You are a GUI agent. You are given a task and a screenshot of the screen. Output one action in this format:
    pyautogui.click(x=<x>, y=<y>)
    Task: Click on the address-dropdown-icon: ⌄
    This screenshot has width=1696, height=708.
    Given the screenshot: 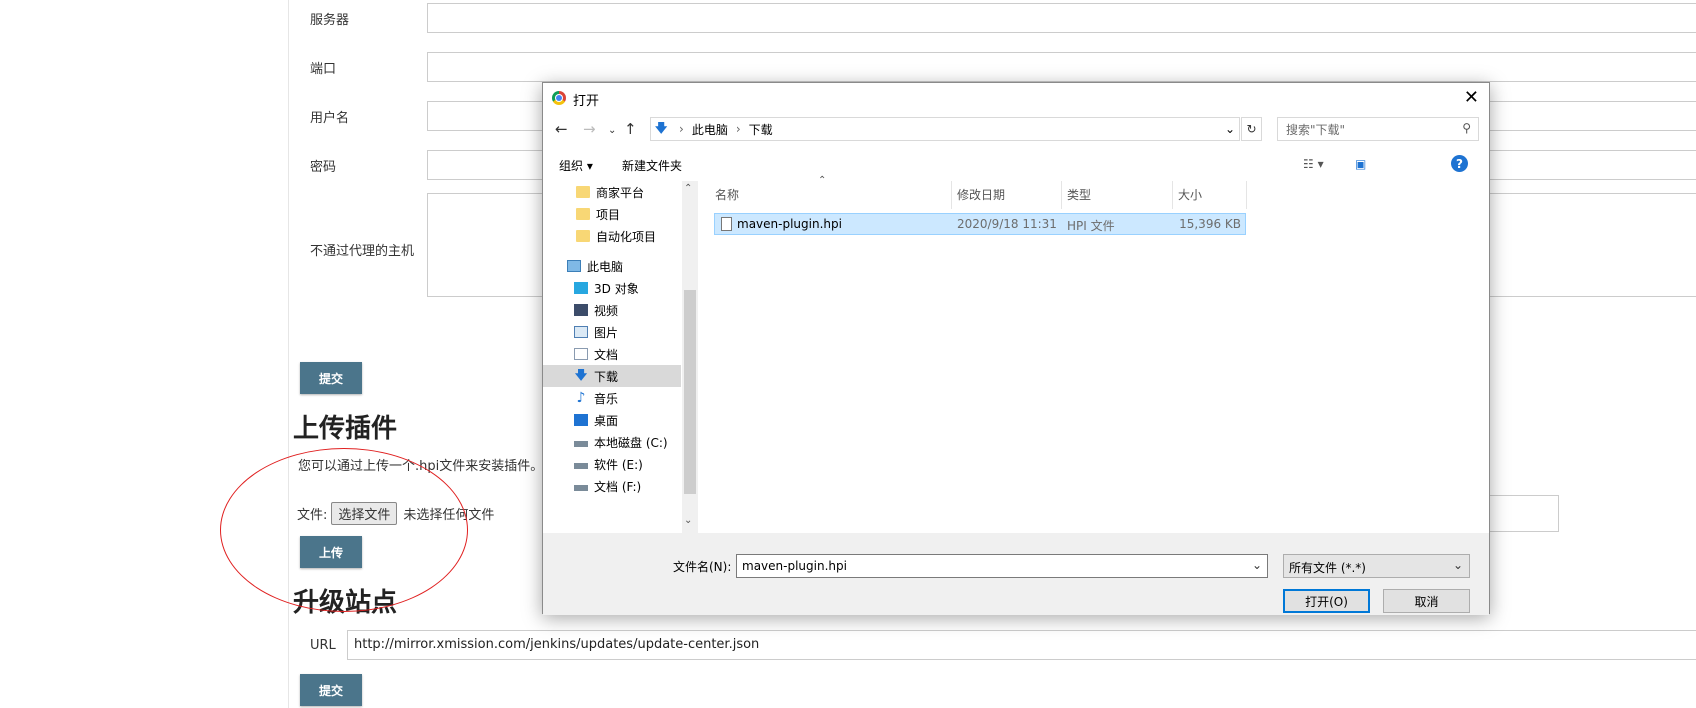 What is the action you would take?
    pyautogui.click(x=1230, y=129)
    